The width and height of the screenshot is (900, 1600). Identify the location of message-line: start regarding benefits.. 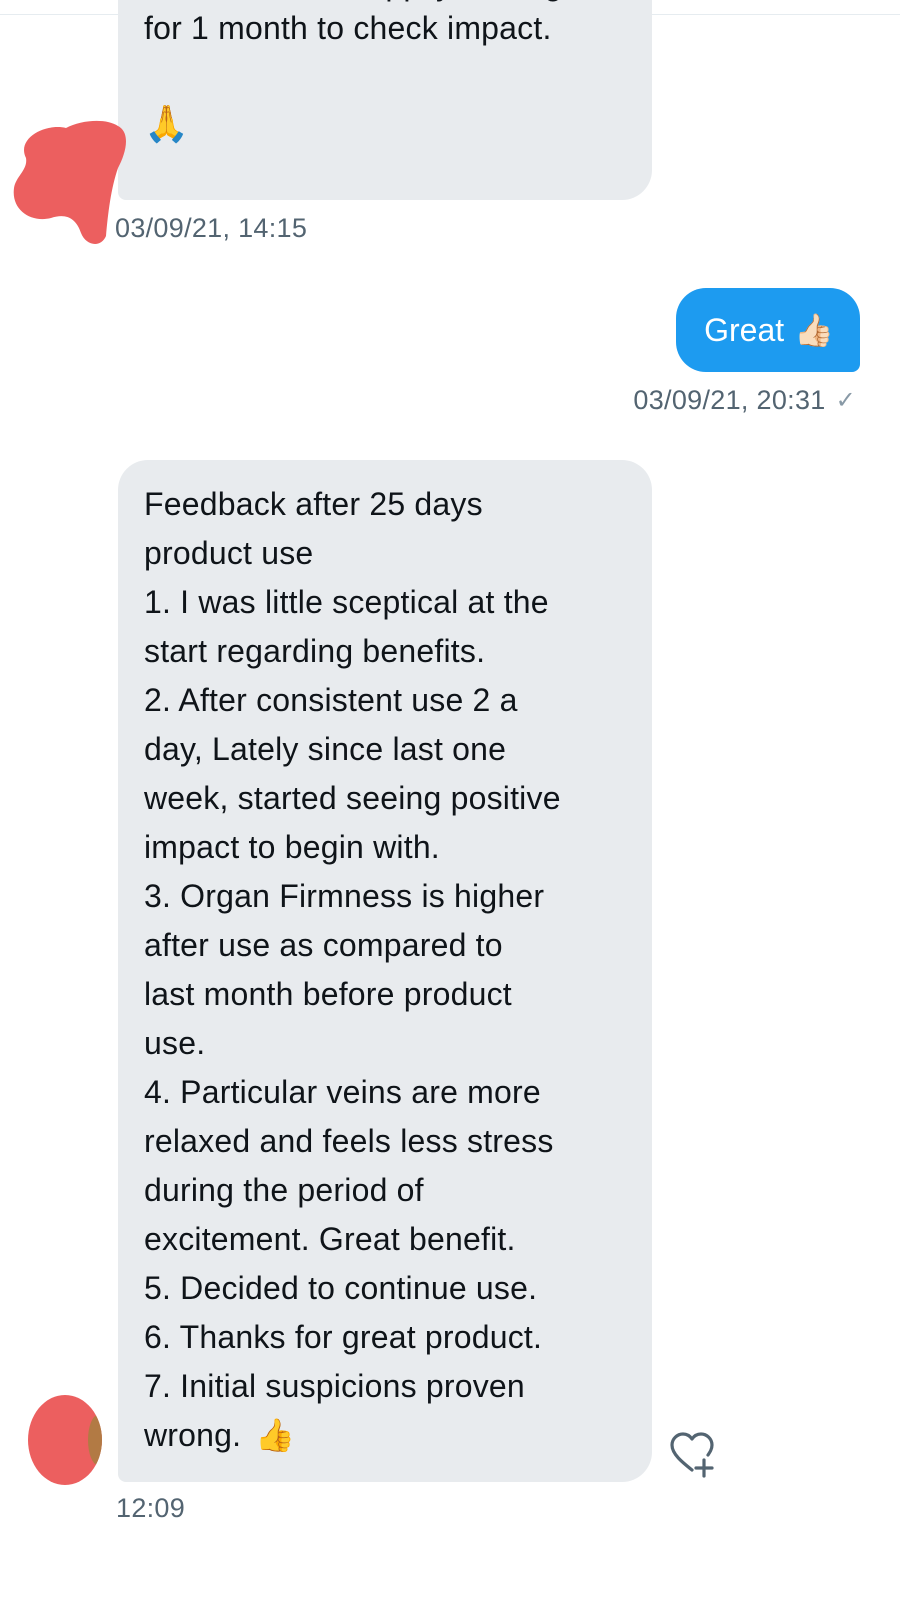
(315, 651).